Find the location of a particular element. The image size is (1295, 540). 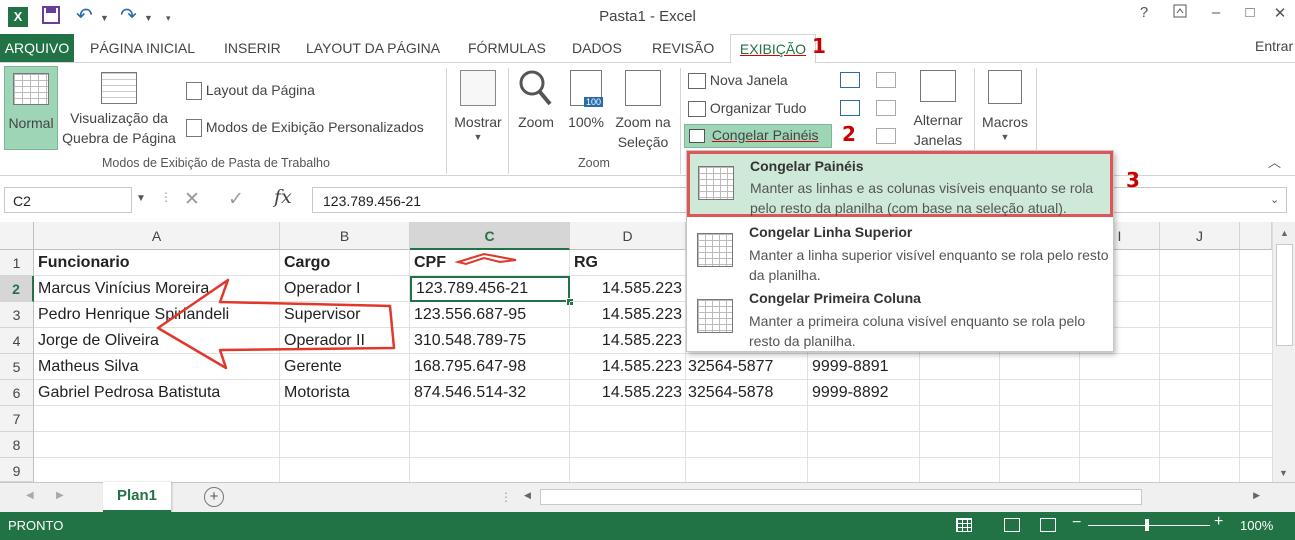

cancel-entry-icon: ✕ is located at coordinates (192, 199).